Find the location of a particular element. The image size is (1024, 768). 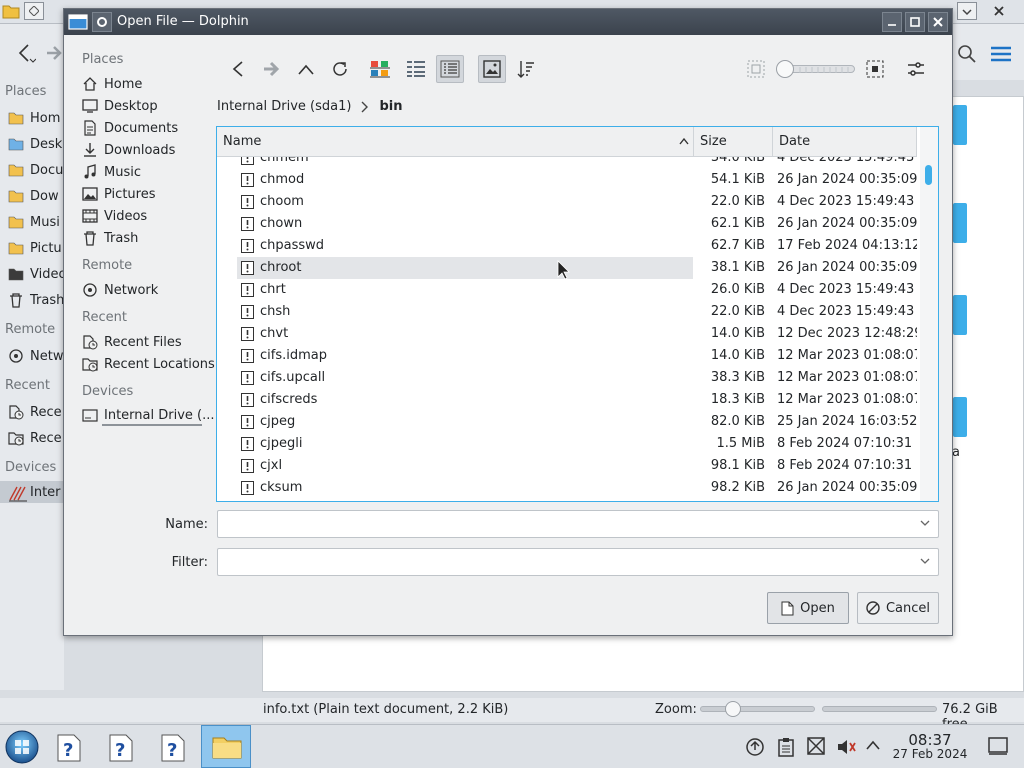

sidebar-item-recent-locations: Recent Locations is located at coordinates (148, 364).